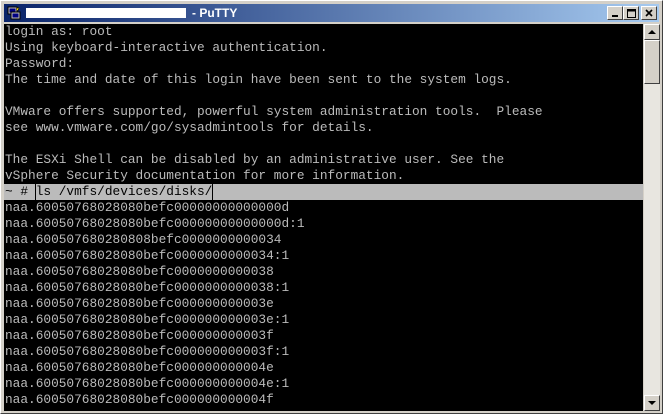  What do you see at coordinates (139, 271) in the screenshot?
I see `disk-entry: naa.60050768028080befc0000000000038` at bounding box center [139, 271].